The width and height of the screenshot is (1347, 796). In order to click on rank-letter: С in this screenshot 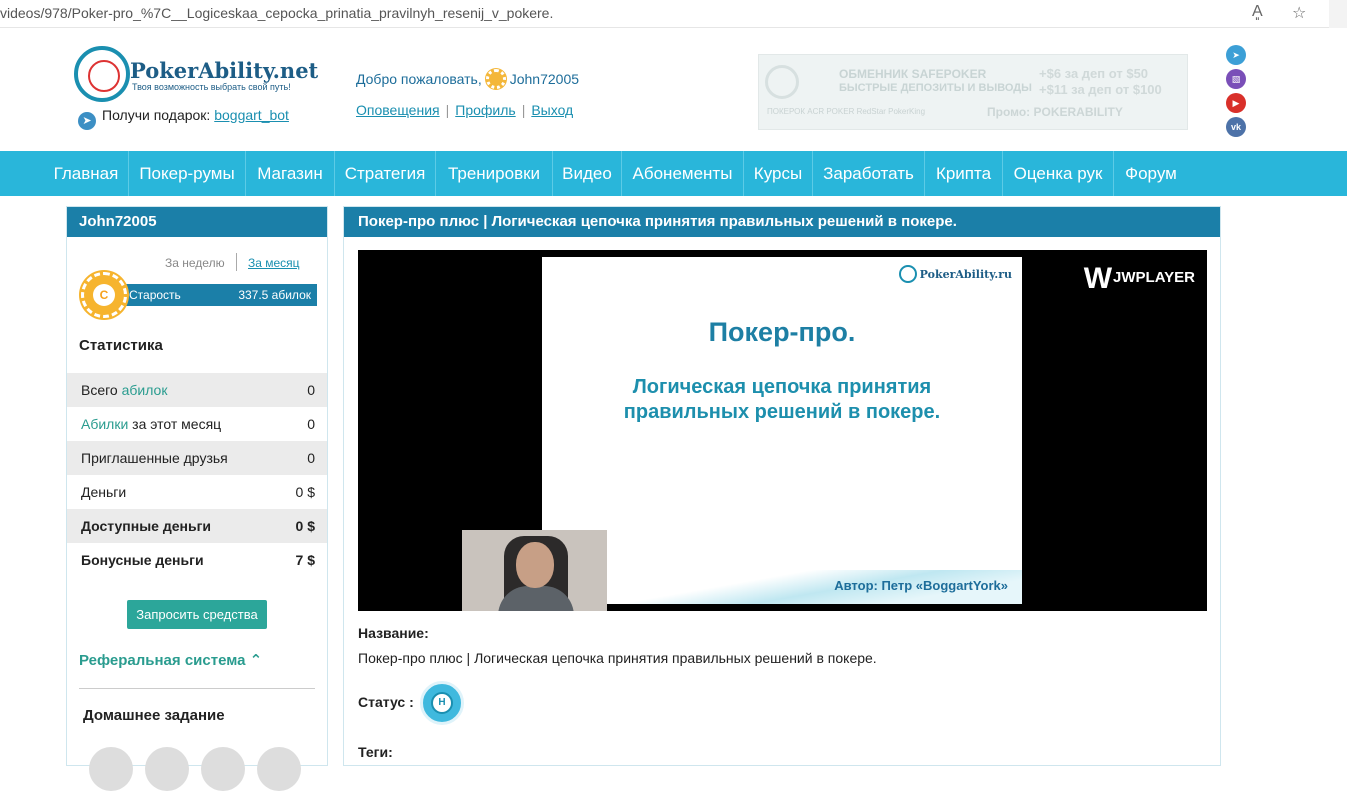, I will do `click(104, 295)`.